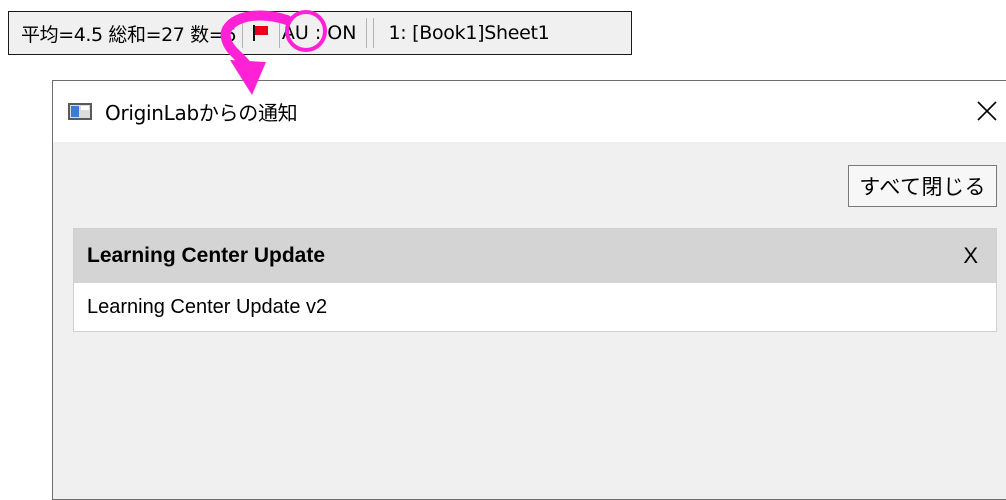 This screenshot has width=1006, height=500. I want to click on notification-body: Learning Center Update v2, so click(535, 307).